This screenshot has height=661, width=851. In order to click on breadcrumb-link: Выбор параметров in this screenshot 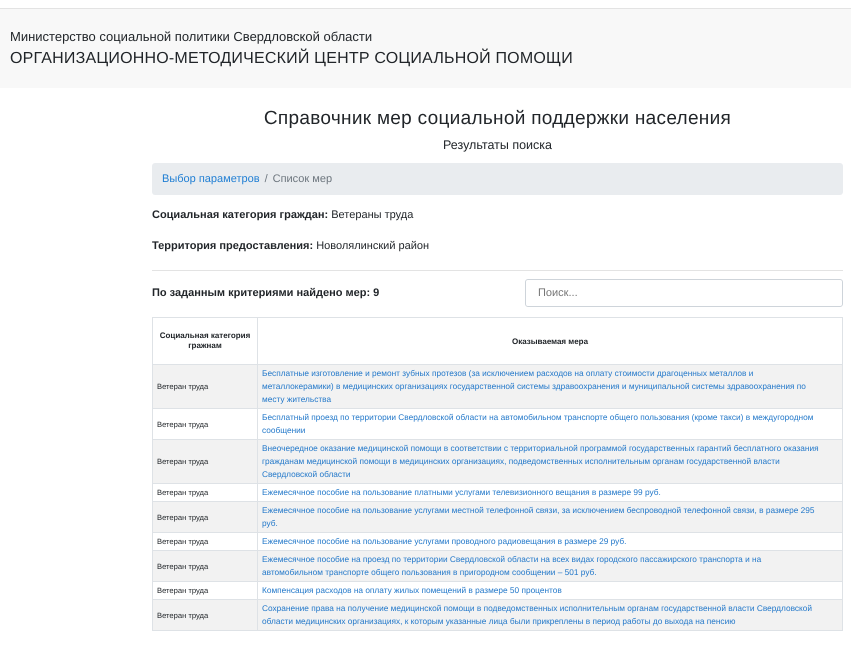, I will do `click(211, 179)`.